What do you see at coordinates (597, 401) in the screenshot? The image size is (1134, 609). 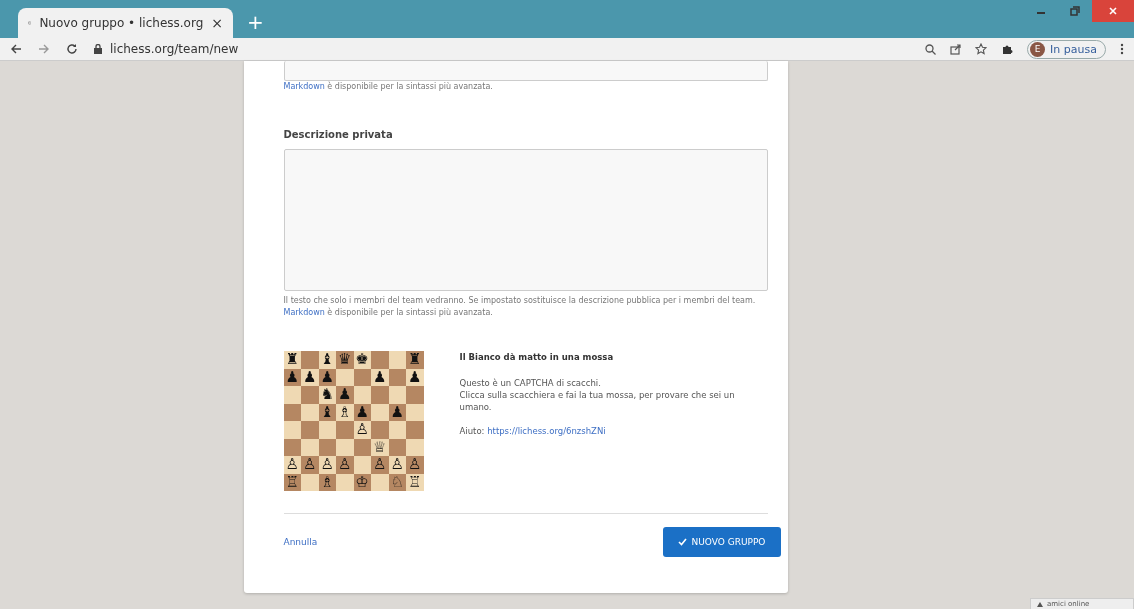 I see `captcha-instructions: Clicca sulla scacchiera e fai la tua mossa, per provare che sei un umano.` at bounding box center [597, 401].